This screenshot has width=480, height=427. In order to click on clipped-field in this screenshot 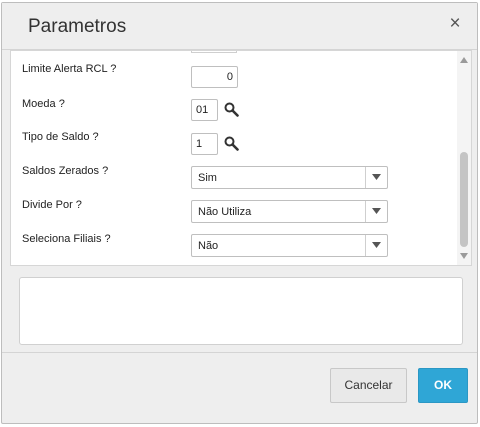, I will do `click(214, 52)`.